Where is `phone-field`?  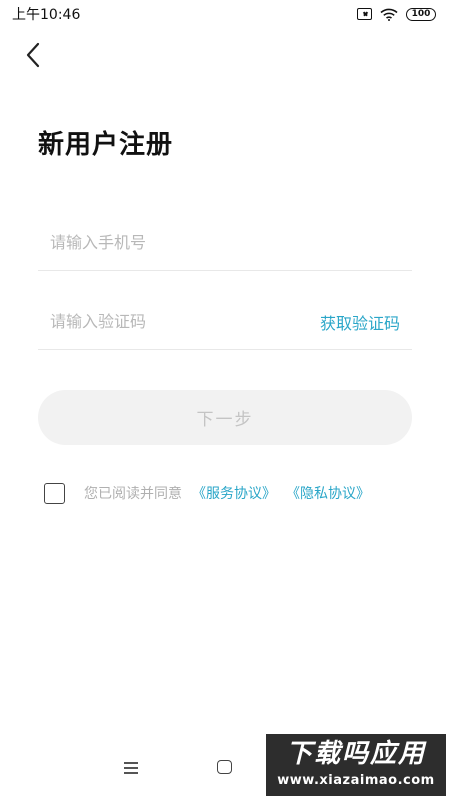
phone-field is located at coordinates (225, 243).